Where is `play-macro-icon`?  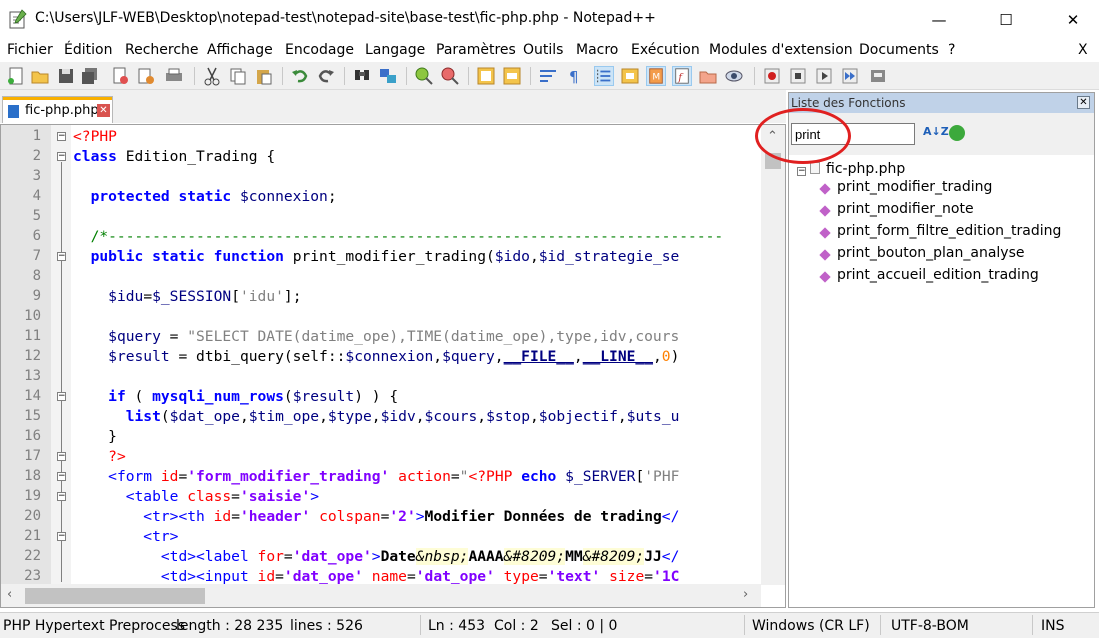 play-macro-icon is located at coordinates (824, 76).